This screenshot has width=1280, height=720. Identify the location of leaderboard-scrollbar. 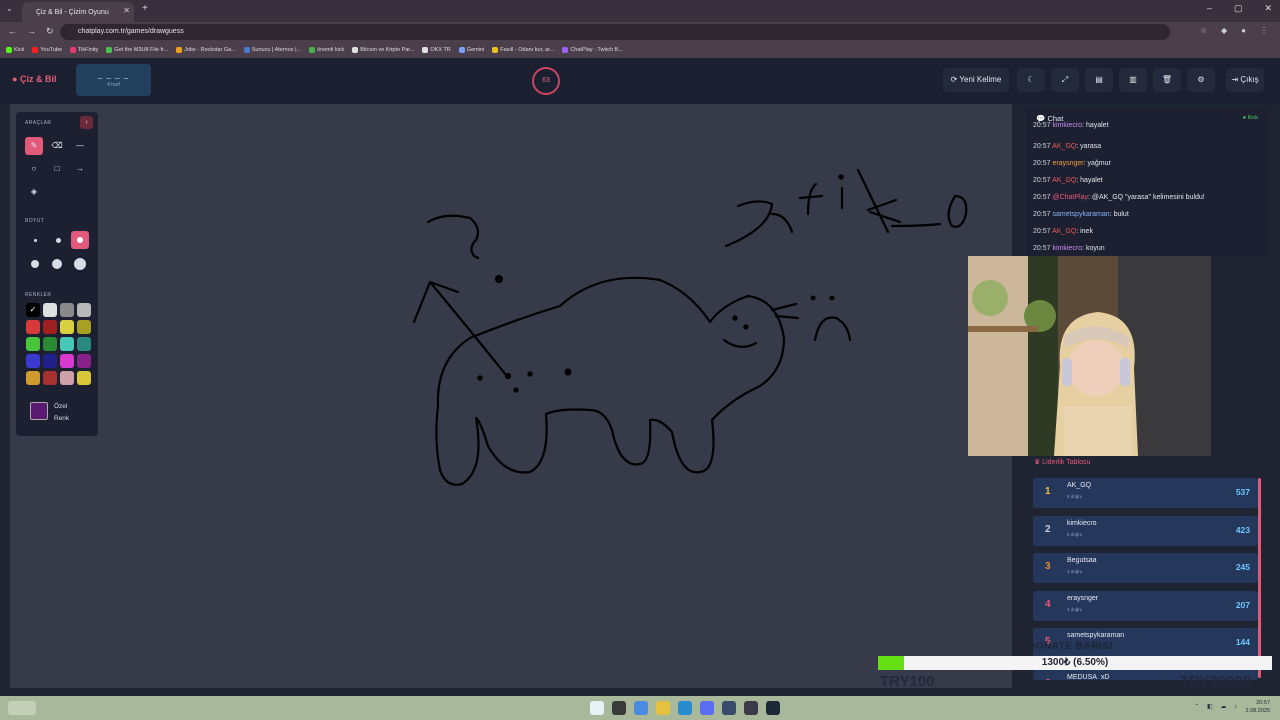
(1259, 578).